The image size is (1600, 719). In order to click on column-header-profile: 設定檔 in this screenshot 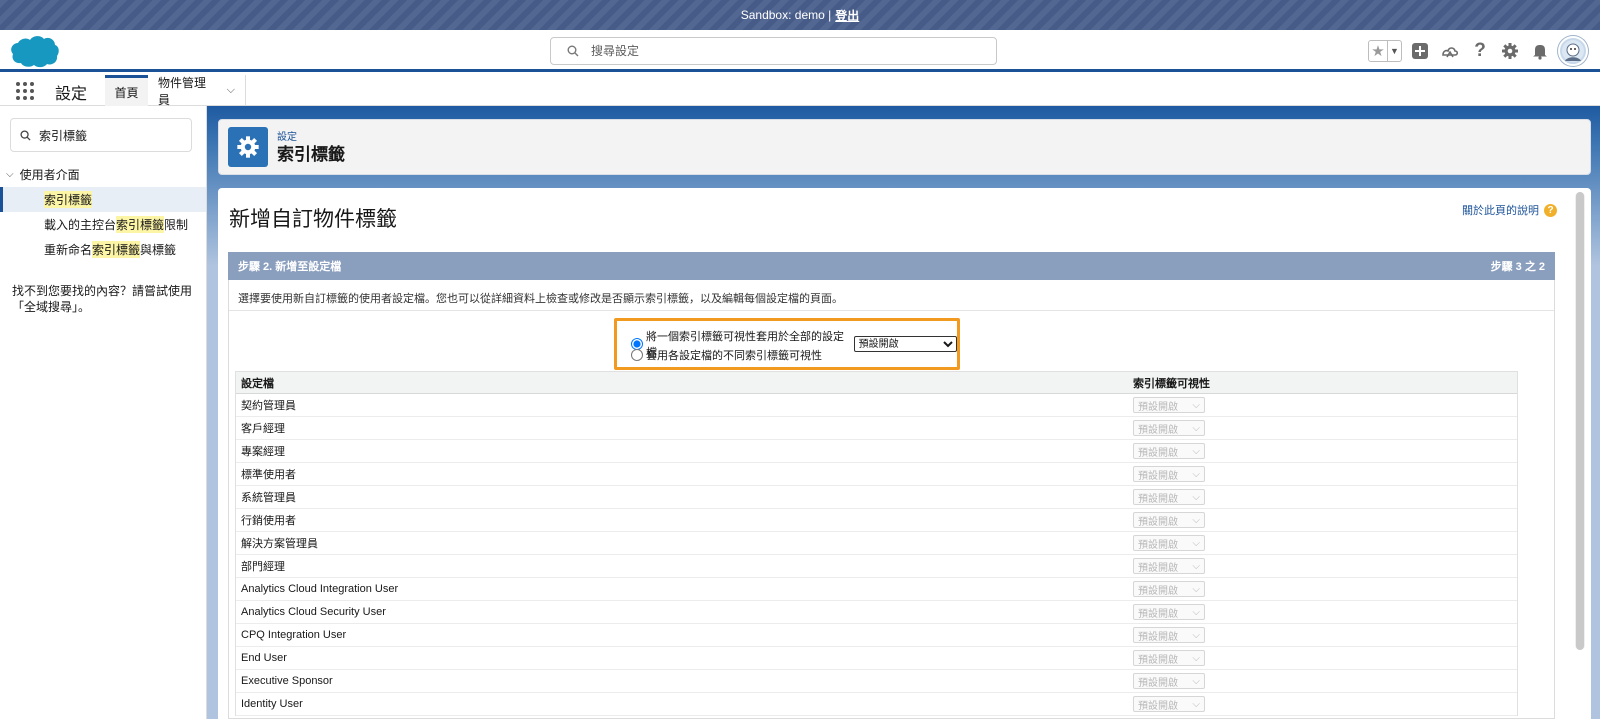, I will do `click(257, 383)`.